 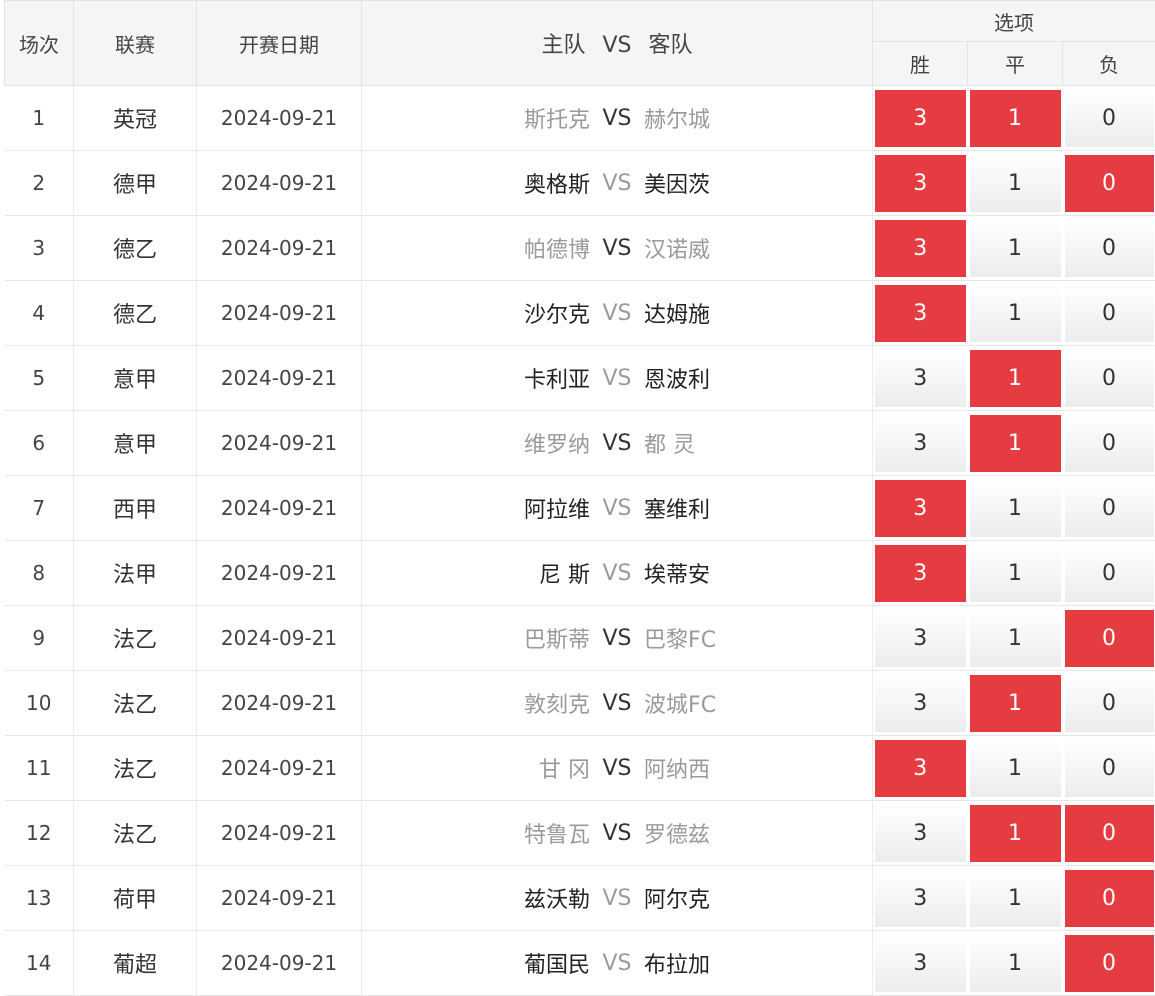 I want to click on home-team: 巴斯蒂, so click(x=476, y=638).